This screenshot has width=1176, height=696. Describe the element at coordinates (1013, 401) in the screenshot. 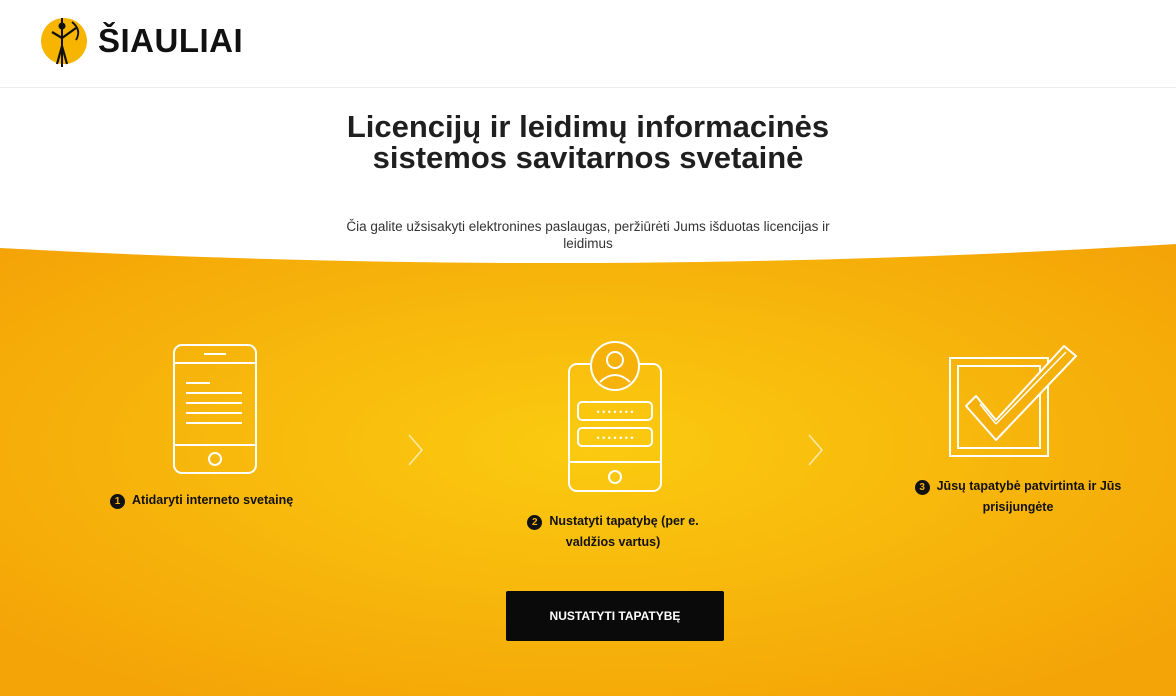

I see `checkbox-checked-icon` at that location.